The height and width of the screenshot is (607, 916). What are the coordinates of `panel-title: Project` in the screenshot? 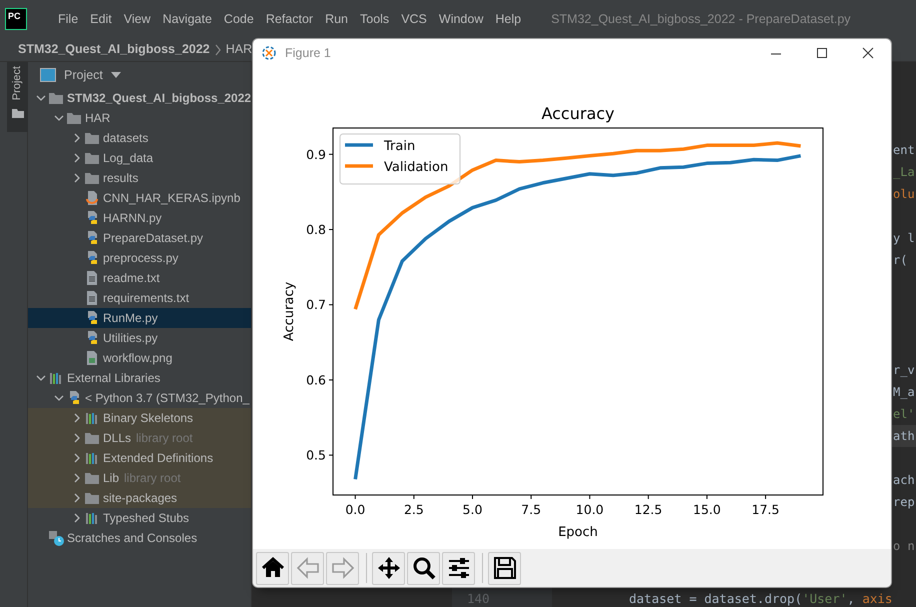 It's located at (83, 75).